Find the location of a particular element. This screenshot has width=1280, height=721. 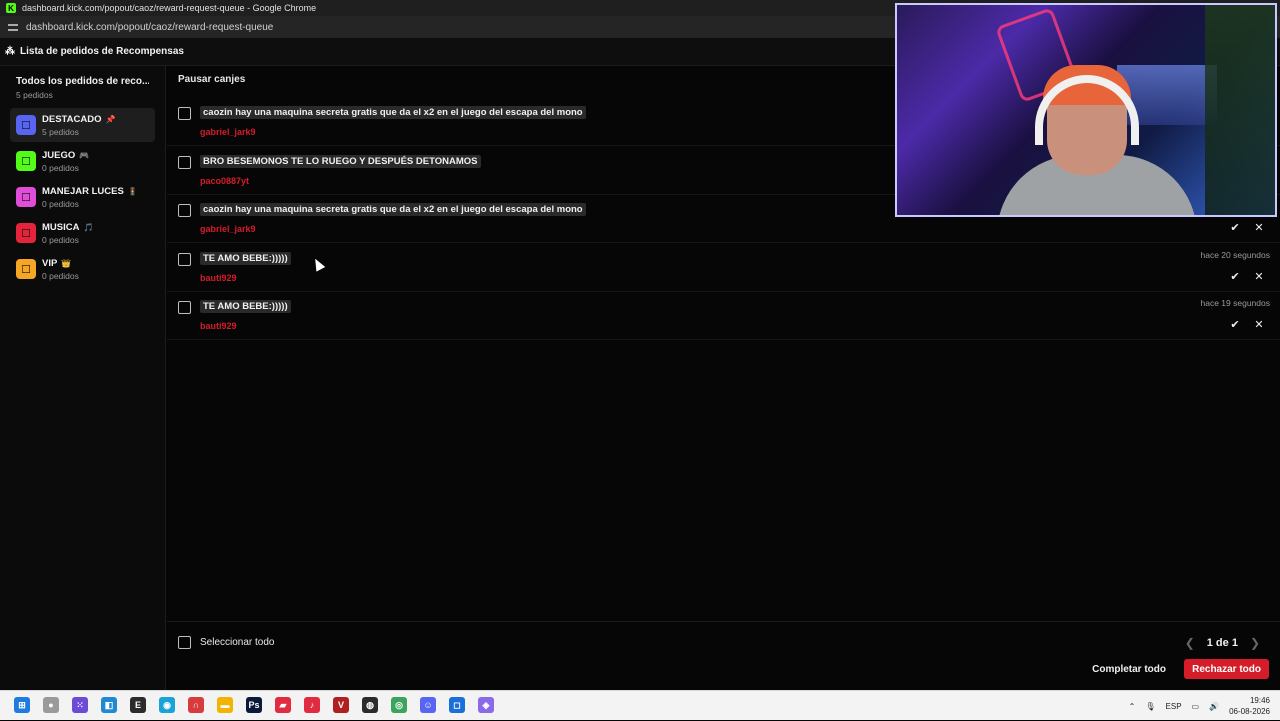

page-indicator: 1 de 1 is located at coordinates (1222, 643).